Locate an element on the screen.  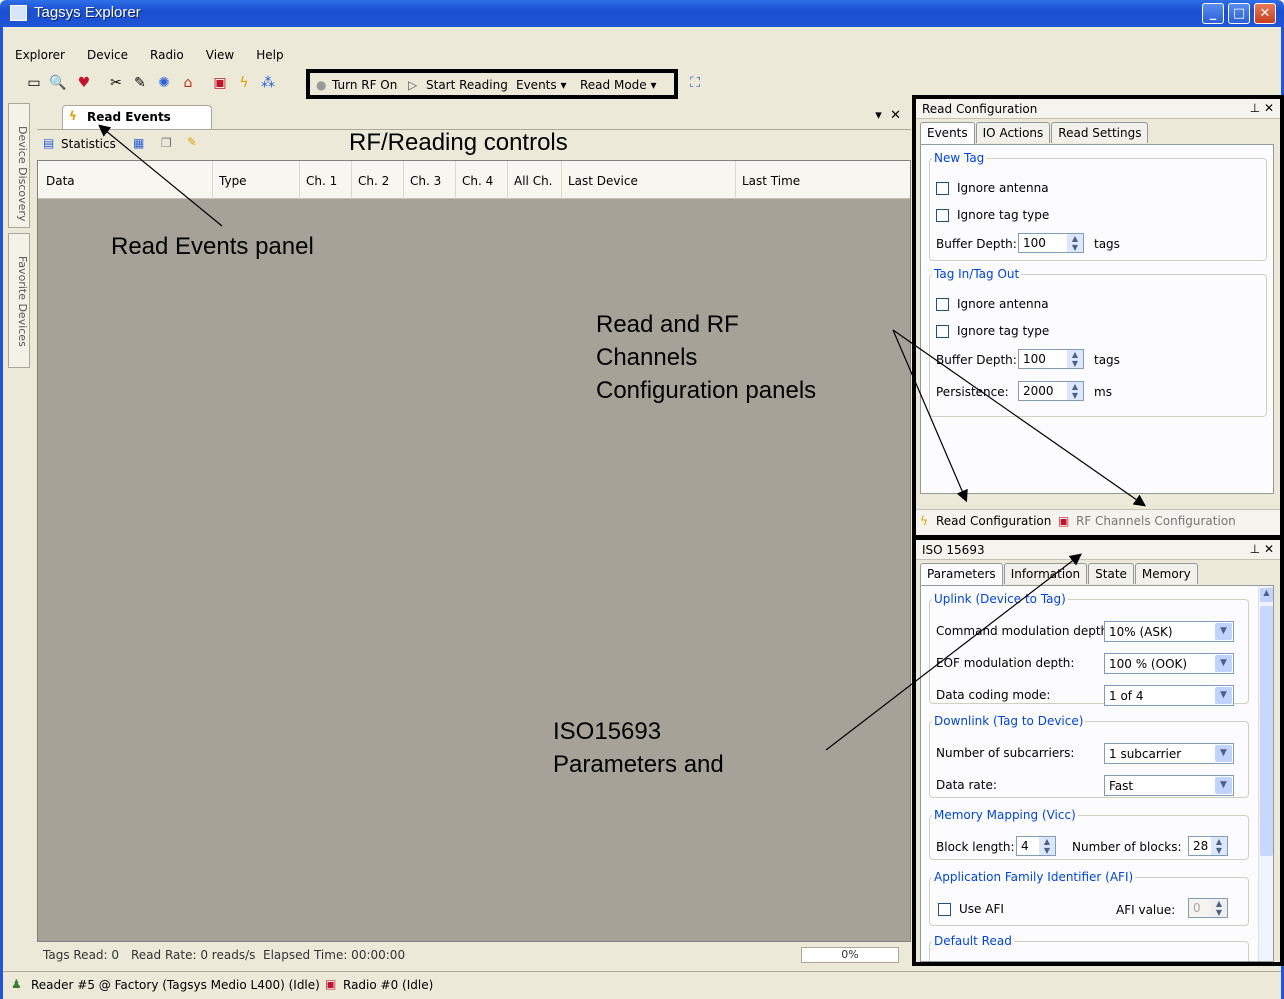
ignore-antenna-label: Ignore antenna is located at coordinates (1003, 304).